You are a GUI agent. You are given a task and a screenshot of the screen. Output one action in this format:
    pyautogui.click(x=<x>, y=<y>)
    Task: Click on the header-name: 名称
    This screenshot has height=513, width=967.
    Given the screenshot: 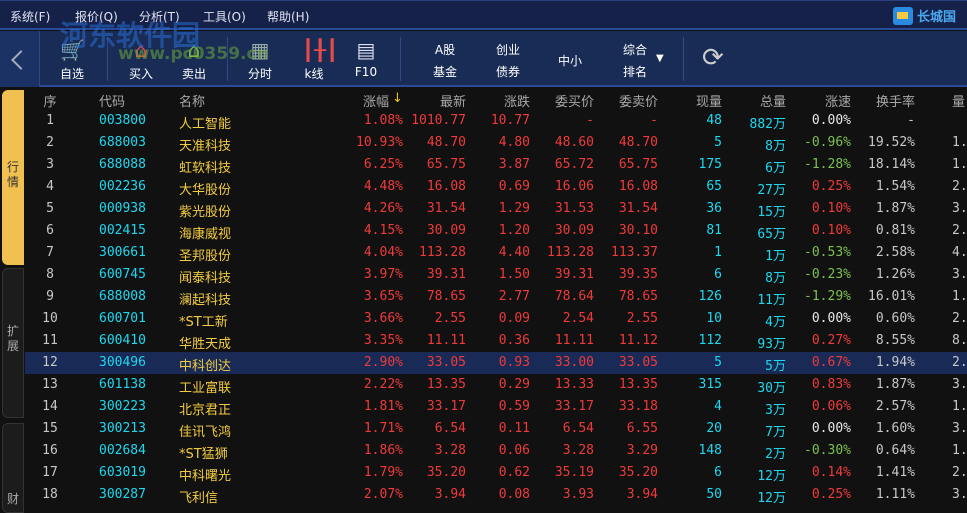 What is the action you would take?
    pyautogui.click(x=192, y=100)
    